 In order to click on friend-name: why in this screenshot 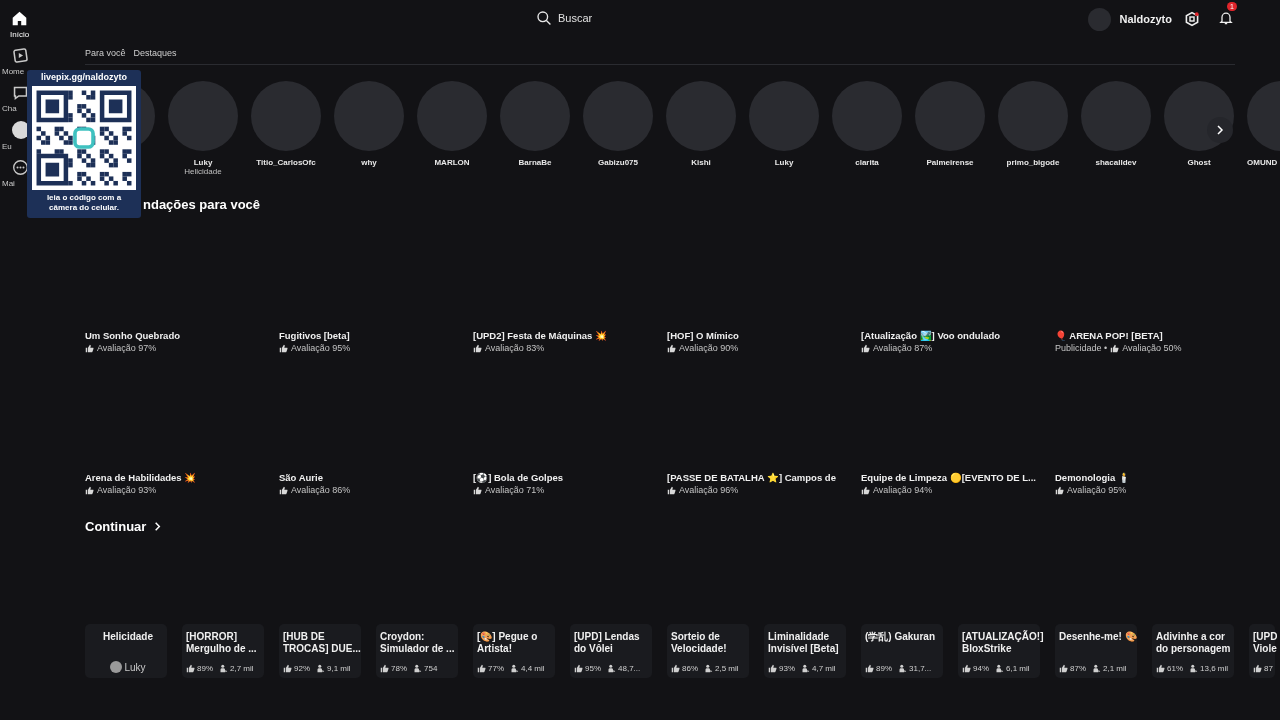, I will do `click(369, 162)`.